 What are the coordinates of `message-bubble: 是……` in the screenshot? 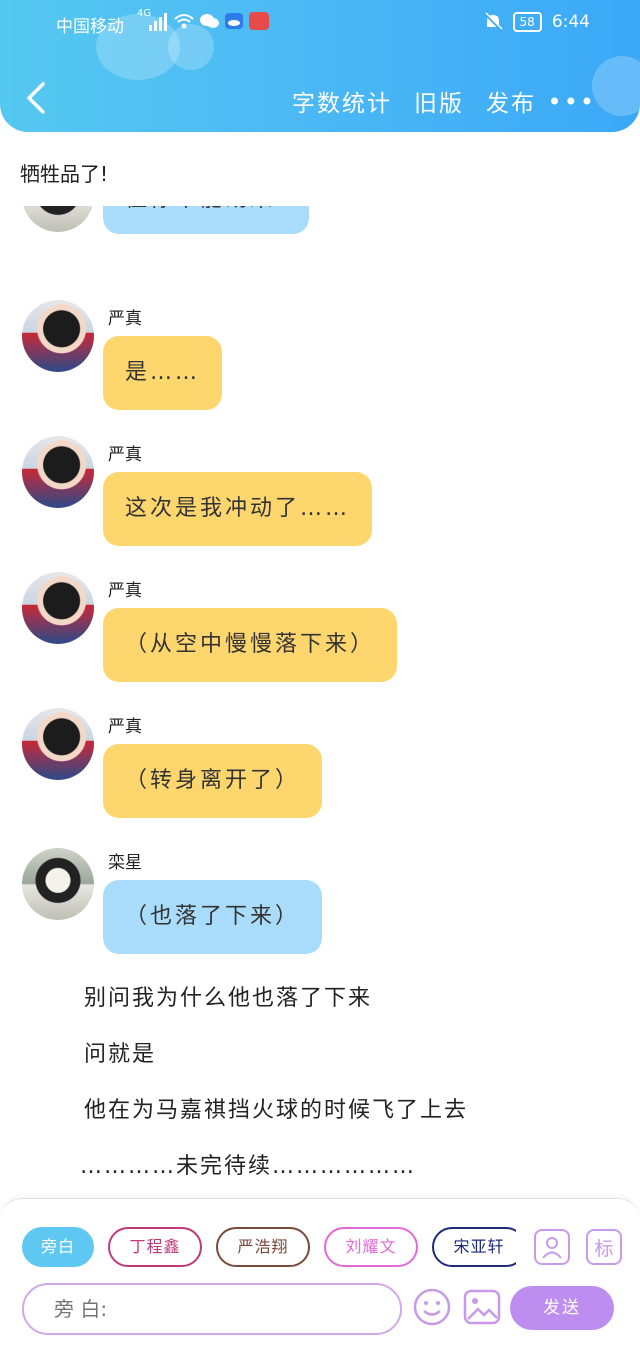 It's located at (163, 373).